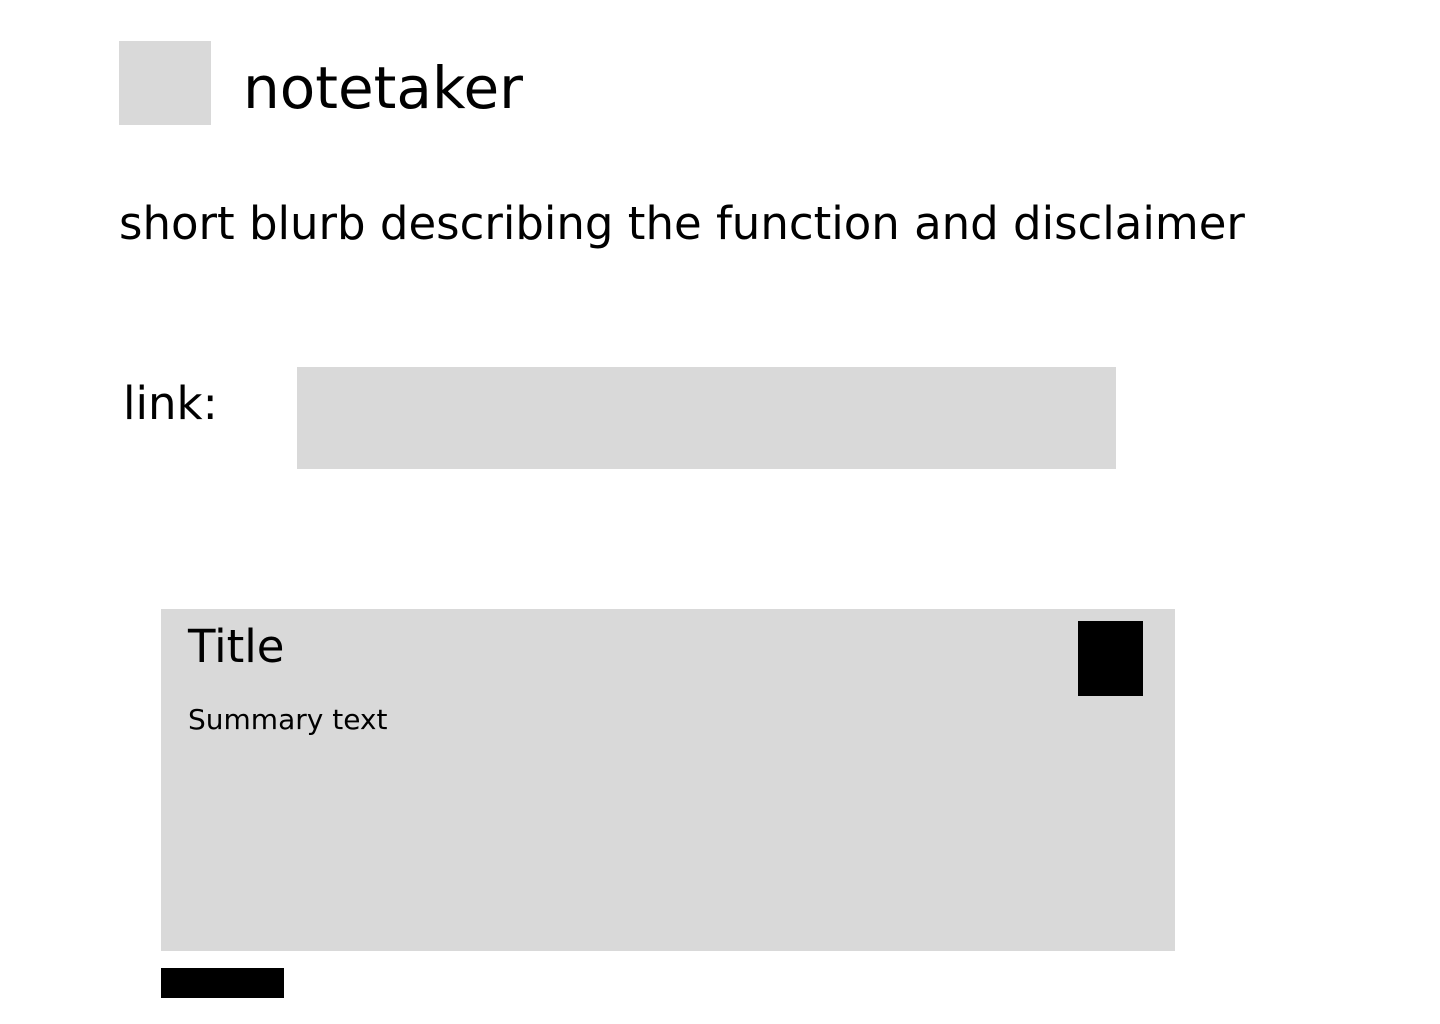 Image resolution: width=1440 pixels, height=1024 pixels. What do you see at coordinates (236, 646) in the screenshot?
I see `note-title: Title` at bounding box center [236, 646].